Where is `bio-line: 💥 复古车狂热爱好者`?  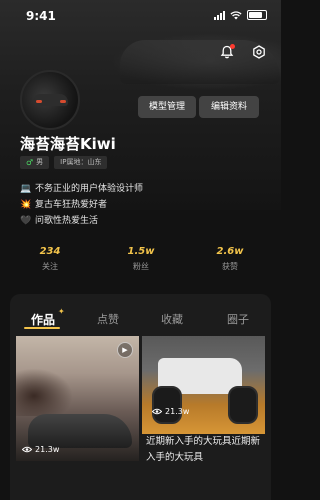 bio-line: 💥 复古车狂热爱好者 is located at coordinates (81, 205).